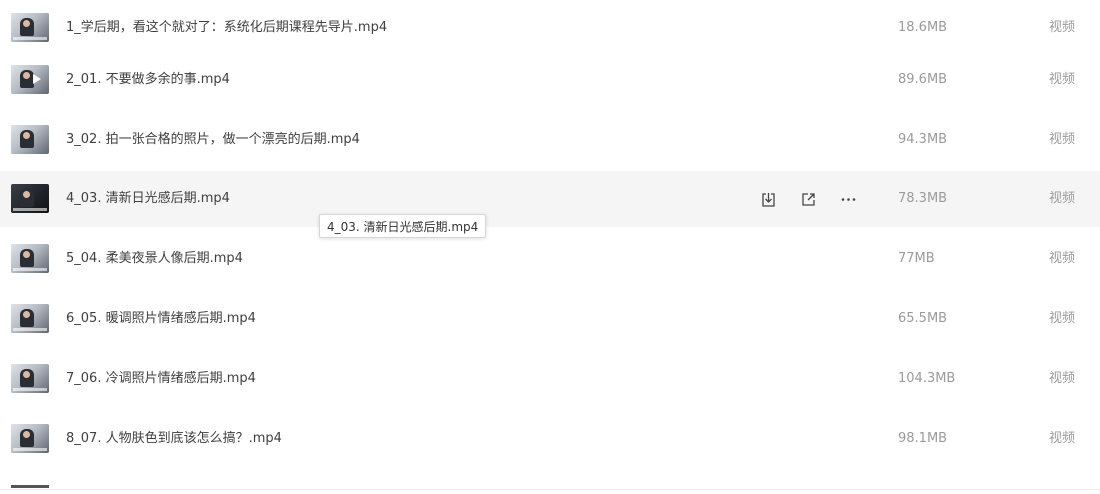 The width and height of the screenshot is (1100, 494). I want to click on filename-tooltip: 4_03. 清新日光感后期.mp4, so click(403, 226).